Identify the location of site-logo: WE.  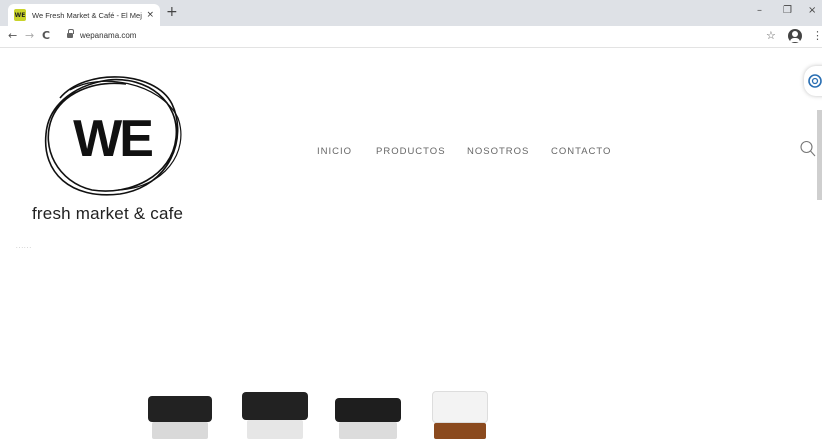
(110, 133).